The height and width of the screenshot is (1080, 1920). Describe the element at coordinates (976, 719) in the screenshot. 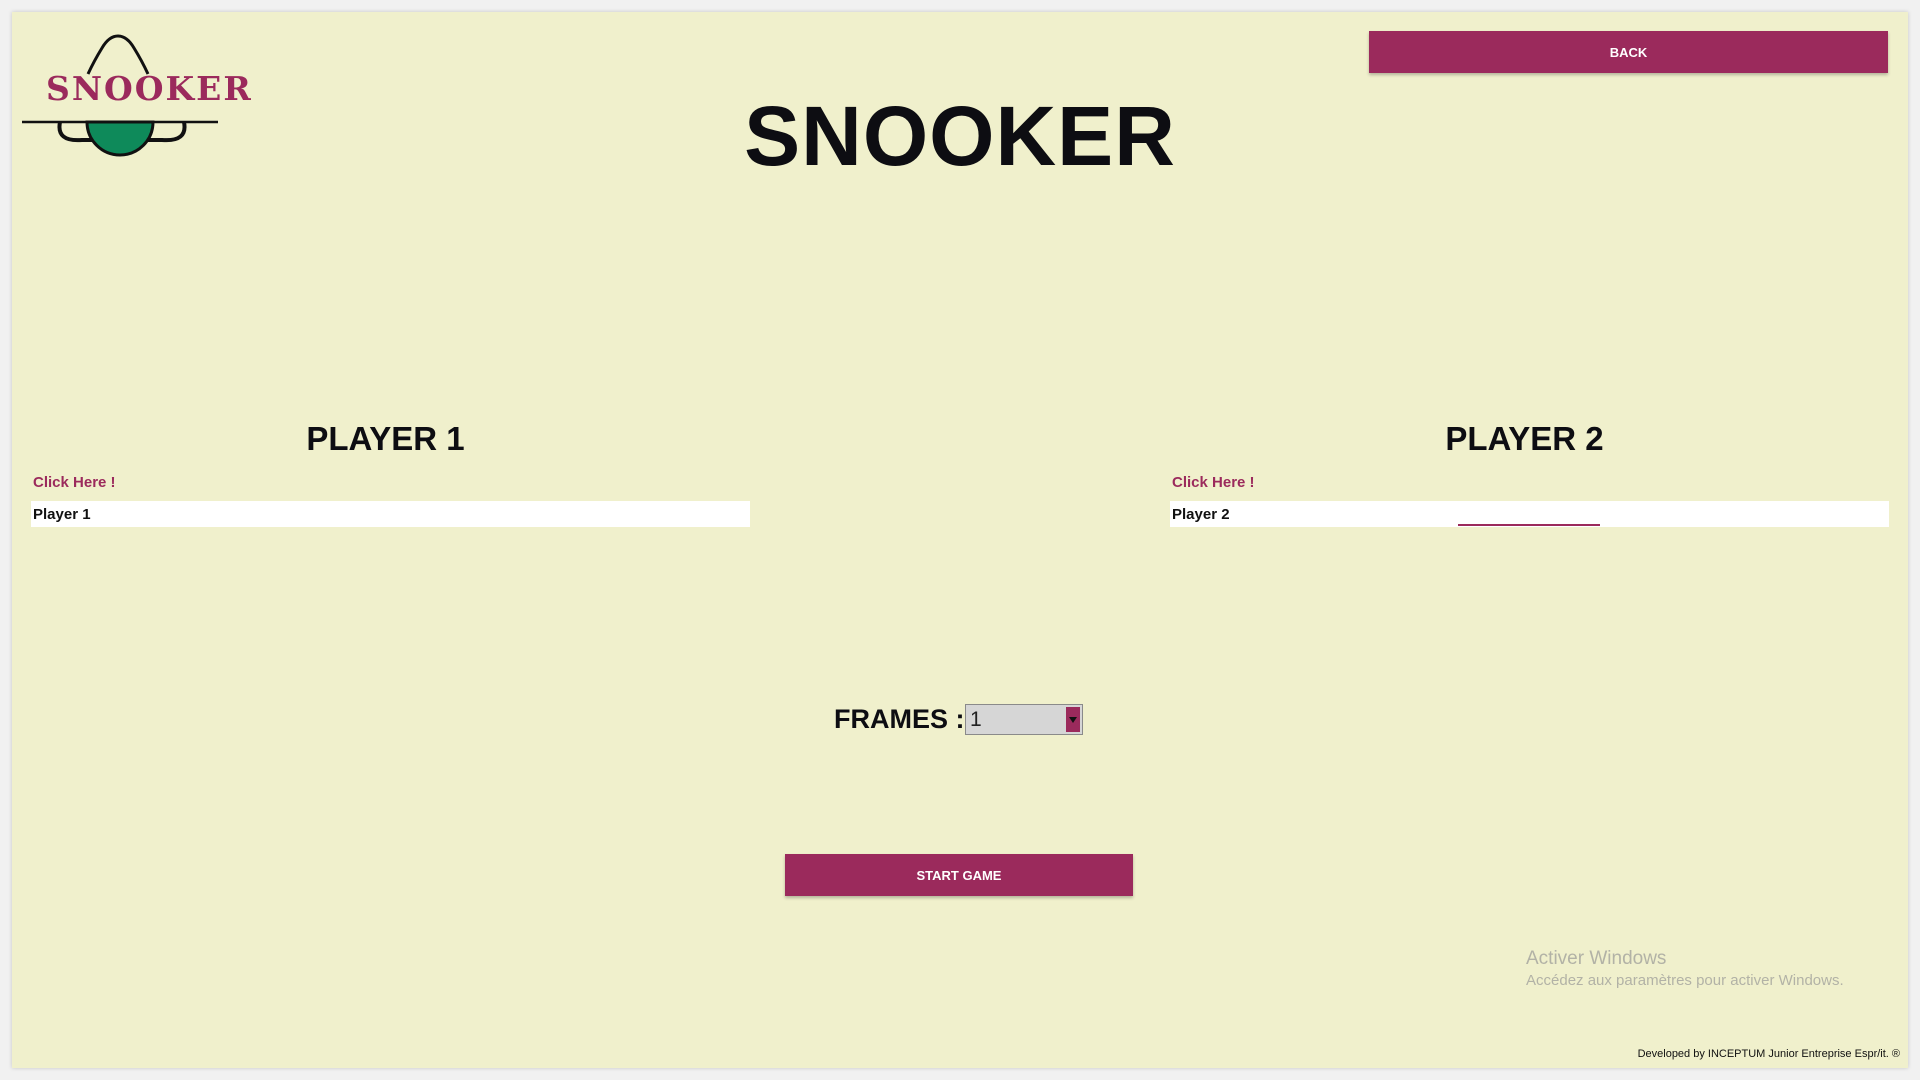

I see `frames-selected-value: 1` at that location.